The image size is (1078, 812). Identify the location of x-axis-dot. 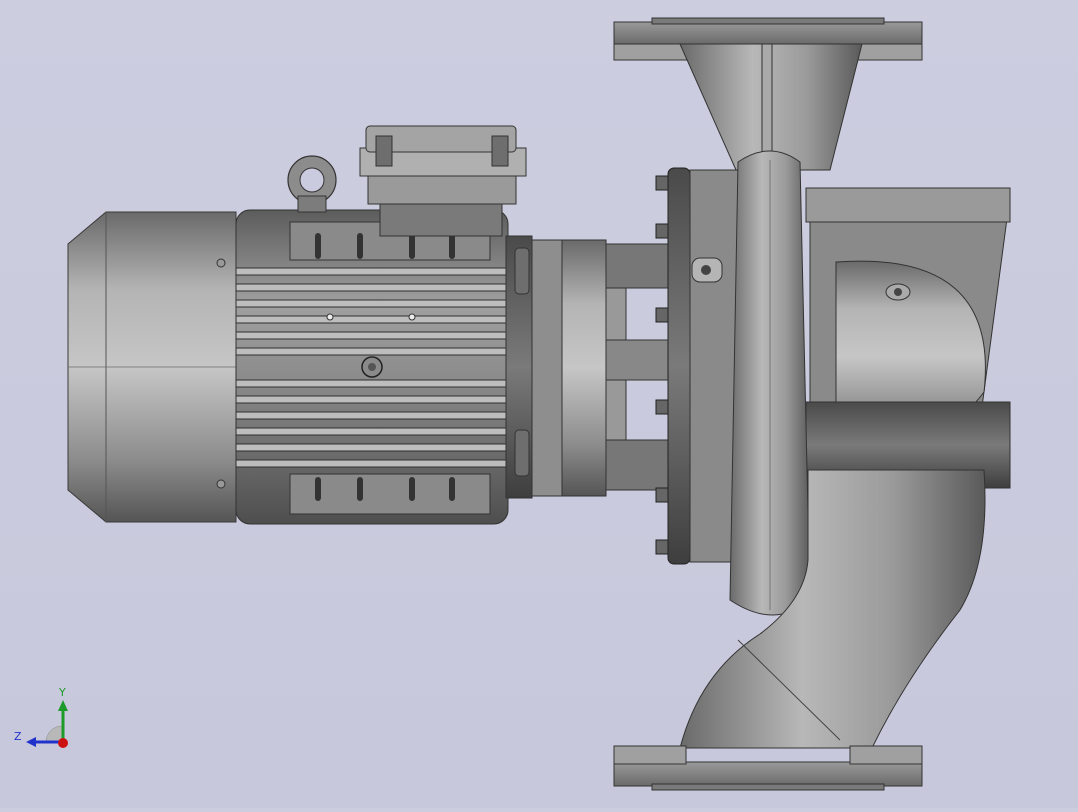
(63, 743).